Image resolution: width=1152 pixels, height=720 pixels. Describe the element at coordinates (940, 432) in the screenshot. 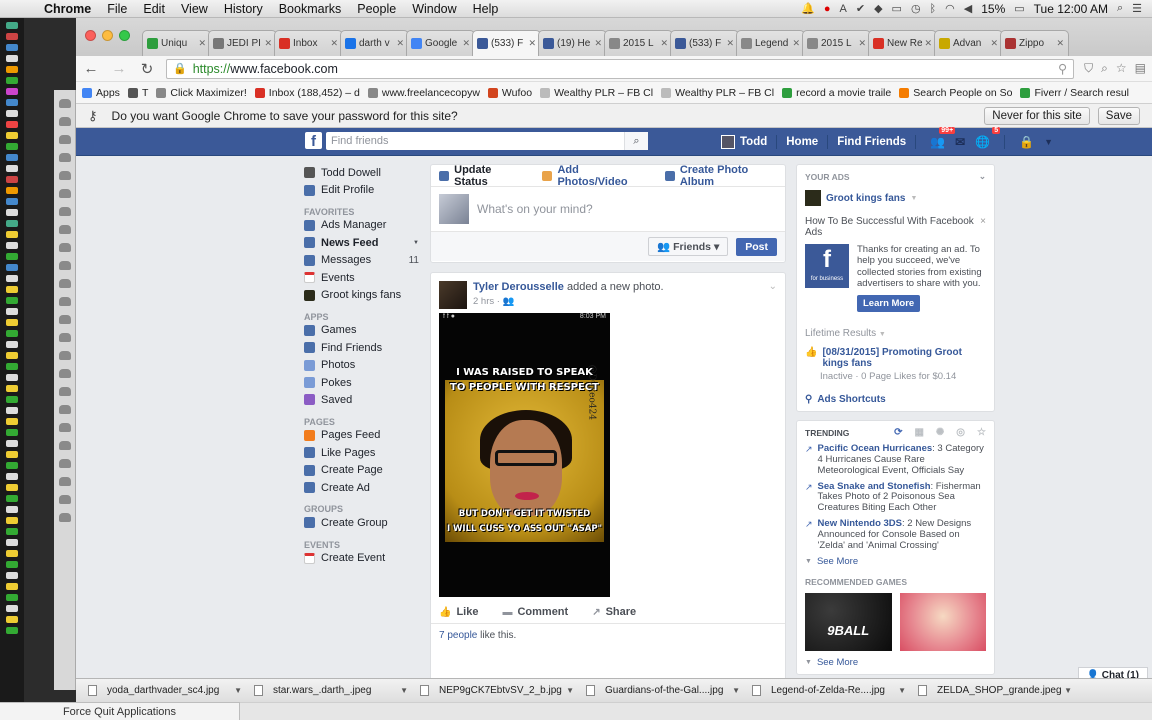

I see `science-icon: ✺` at that location.